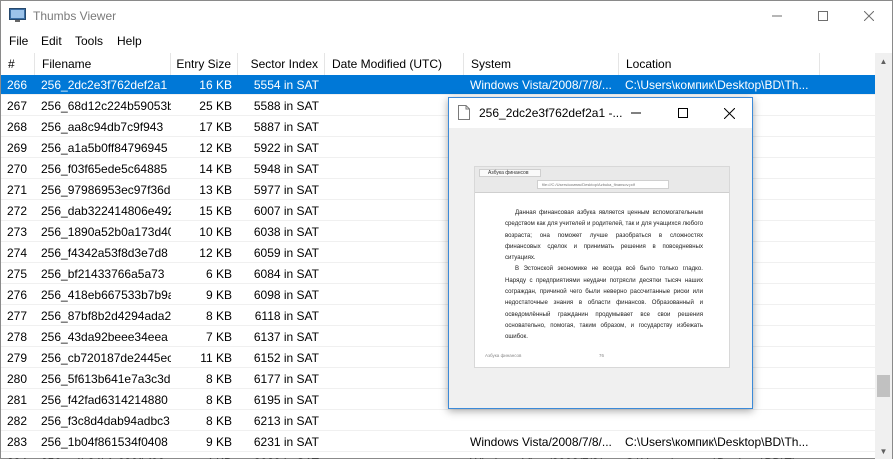  Describe the element at coordinates (17, 421) in the screenshot. I see `cell-number: 282` at that location.